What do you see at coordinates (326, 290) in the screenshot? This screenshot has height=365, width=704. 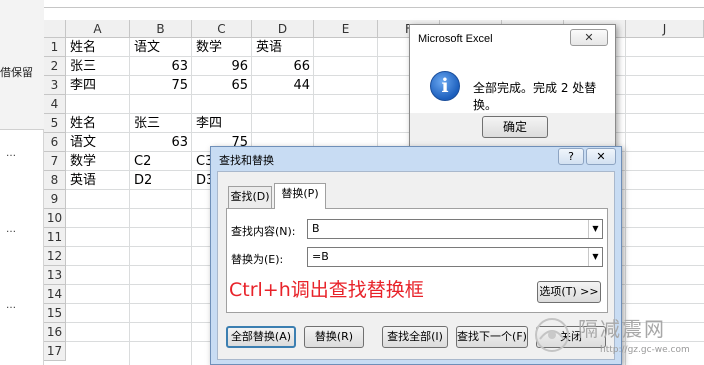 I see `annotation-text: Ctrl+h调出查找替换框` at bounding box center [326, 290].